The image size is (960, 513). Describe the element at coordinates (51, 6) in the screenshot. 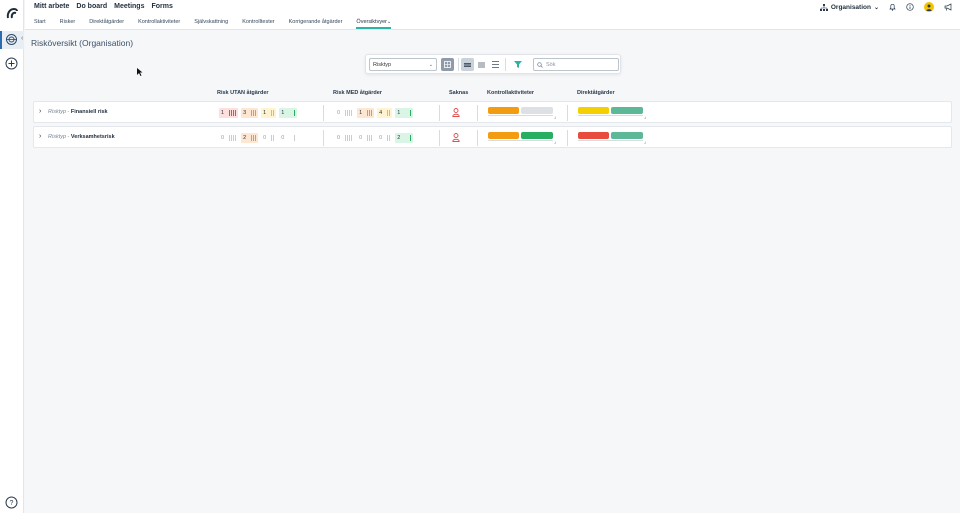

I see `nav-mitt-arbete: Mitt arbete` at that location.